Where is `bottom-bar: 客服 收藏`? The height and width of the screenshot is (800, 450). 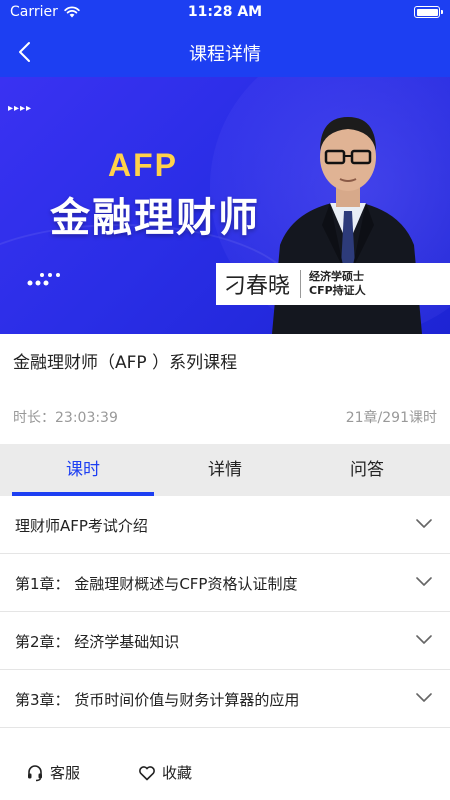 bottom-bar: 客服 收藏 is located at coordinates (225, 774).